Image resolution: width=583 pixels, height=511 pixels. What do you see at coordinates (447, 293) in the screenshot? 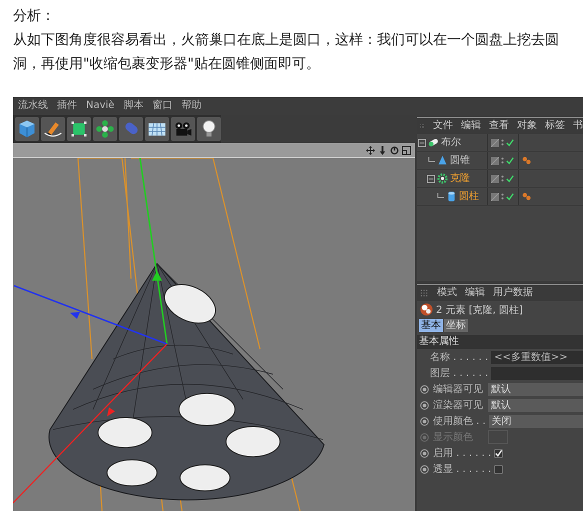
I see `menu-item: 模式` at bounding box center [447, 293].